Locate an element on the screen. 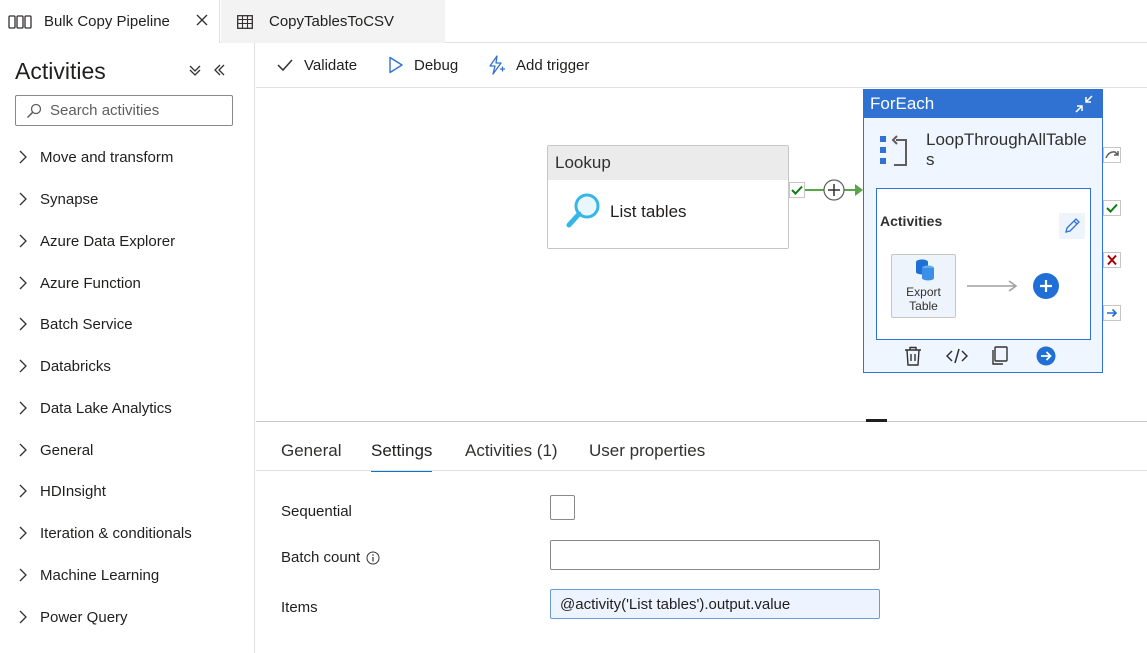 Image resolution: width=1147 pixels, height=653 pixels. search-activities-box is located at coordinates (124, 110).